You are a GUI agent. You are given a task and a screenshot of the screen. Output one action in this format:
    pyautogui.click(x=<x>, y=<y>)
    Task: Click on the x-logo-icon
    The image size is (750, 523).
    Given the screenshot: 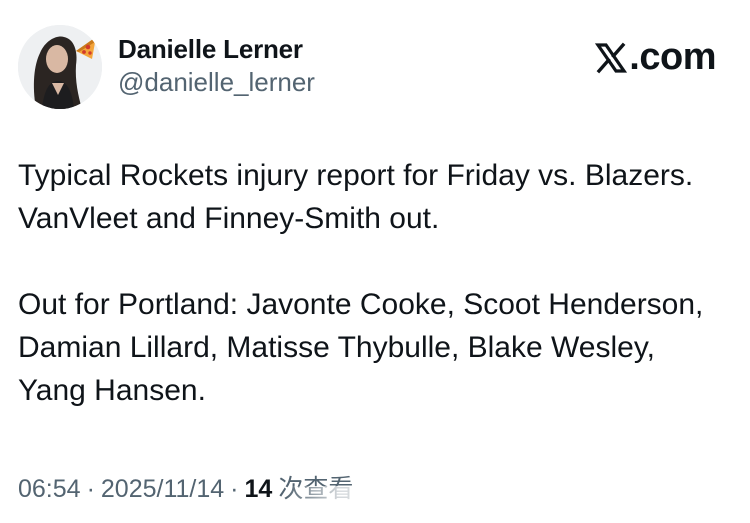 What is the action you would take?
    pyautogui.click(x=611, y=58)
    